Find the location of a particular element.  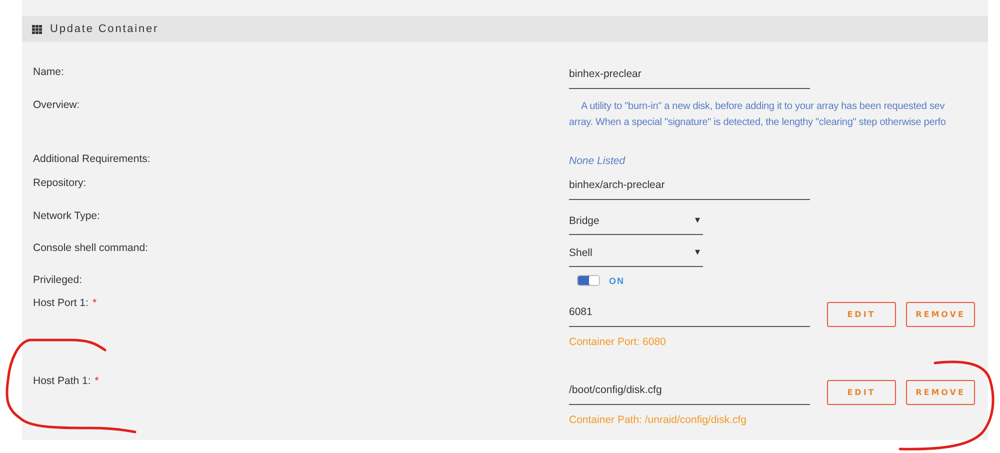

description-text: A utility to "burn-in" a new disk, before adding it to your array has been requested sev is located at coordinates (762, 107).